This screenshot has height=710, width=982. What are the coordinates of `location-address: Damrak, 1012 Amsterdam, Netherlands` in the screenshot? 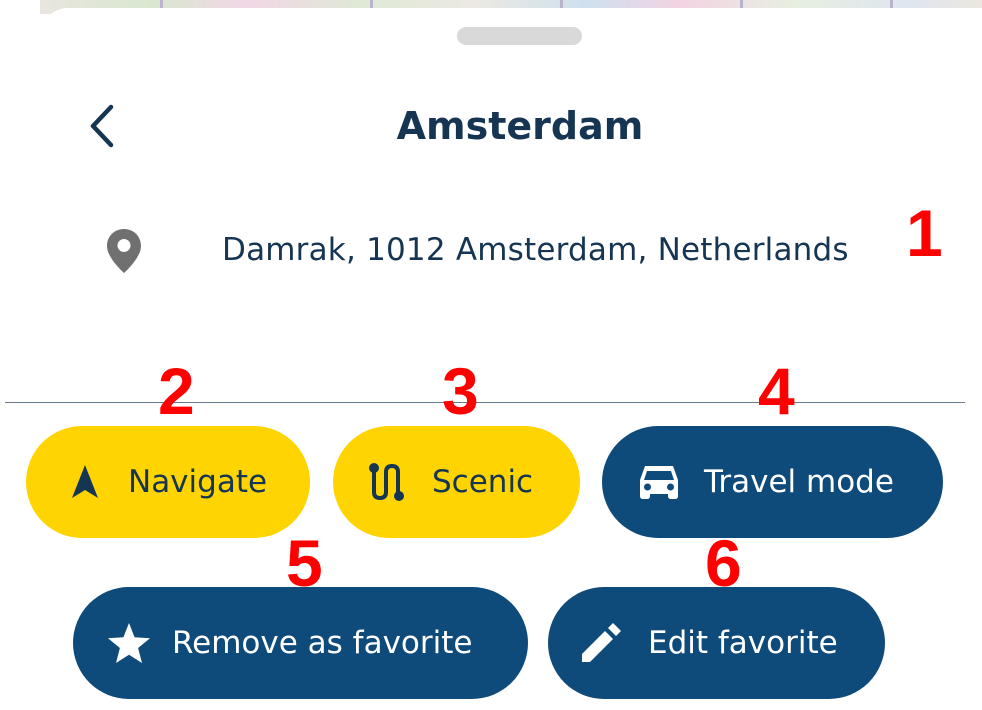 It's located at (535, 250).